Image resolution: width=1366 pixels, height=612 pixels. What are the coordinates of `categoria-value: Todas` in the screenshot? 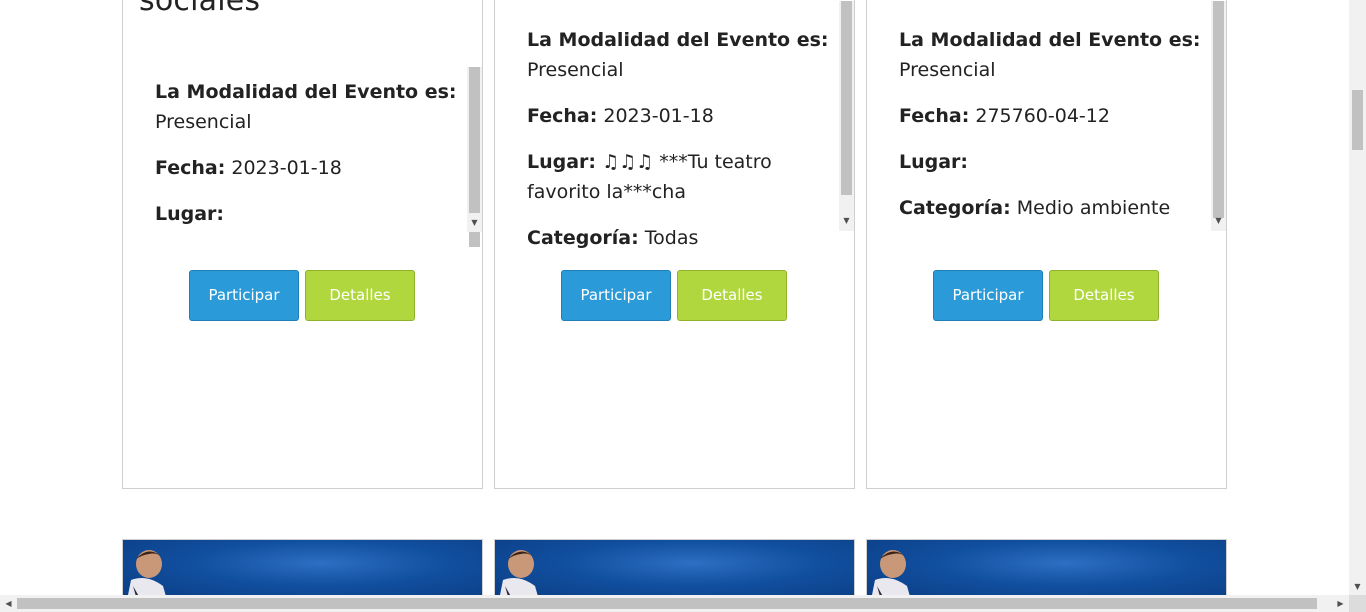 It's located at (671, 238).